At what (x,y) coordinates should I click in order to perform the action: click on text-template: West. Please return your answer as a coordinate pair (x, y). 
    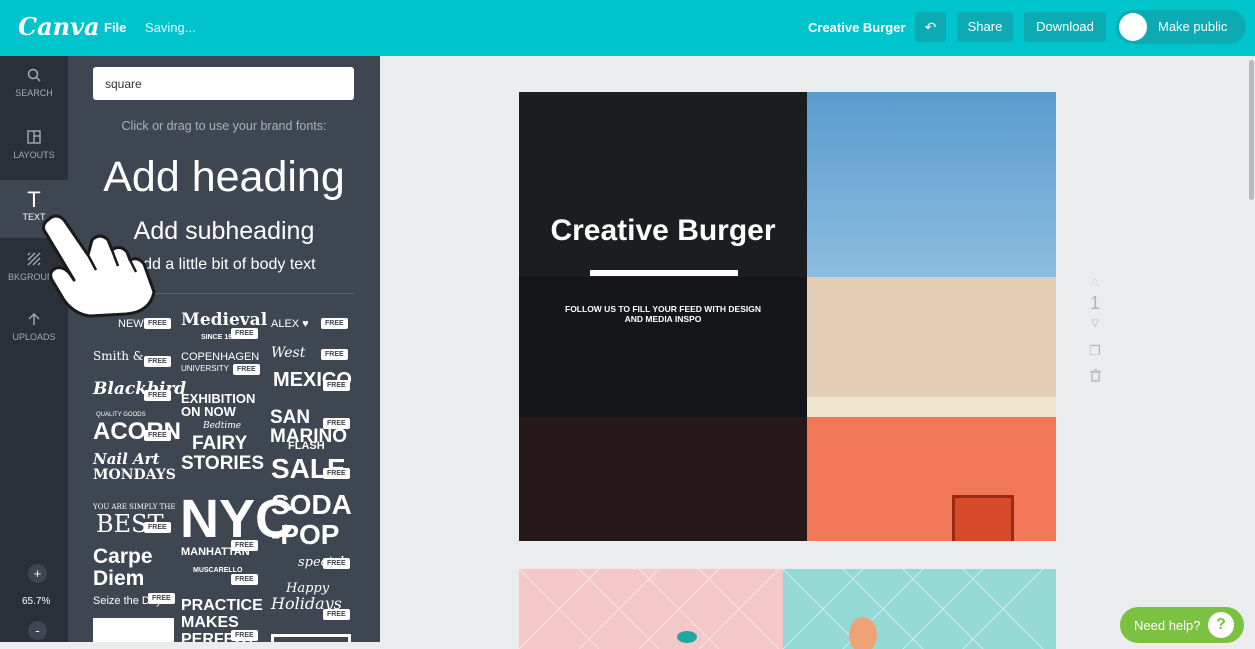
    Looking at the image, I should click on (288, 353).